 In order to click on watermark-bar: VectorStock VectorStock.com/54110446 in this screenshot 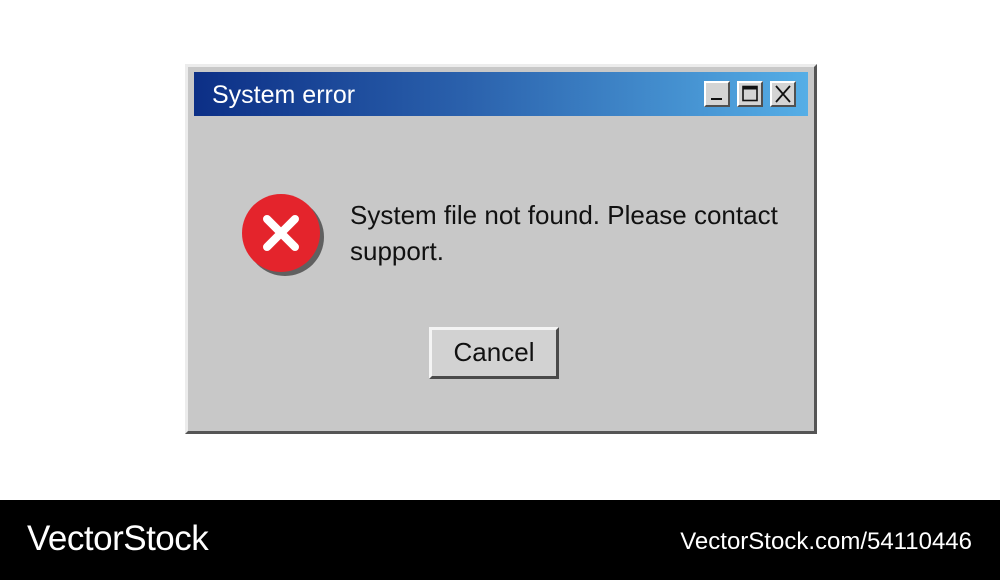, I will do `click(500, 540)`.